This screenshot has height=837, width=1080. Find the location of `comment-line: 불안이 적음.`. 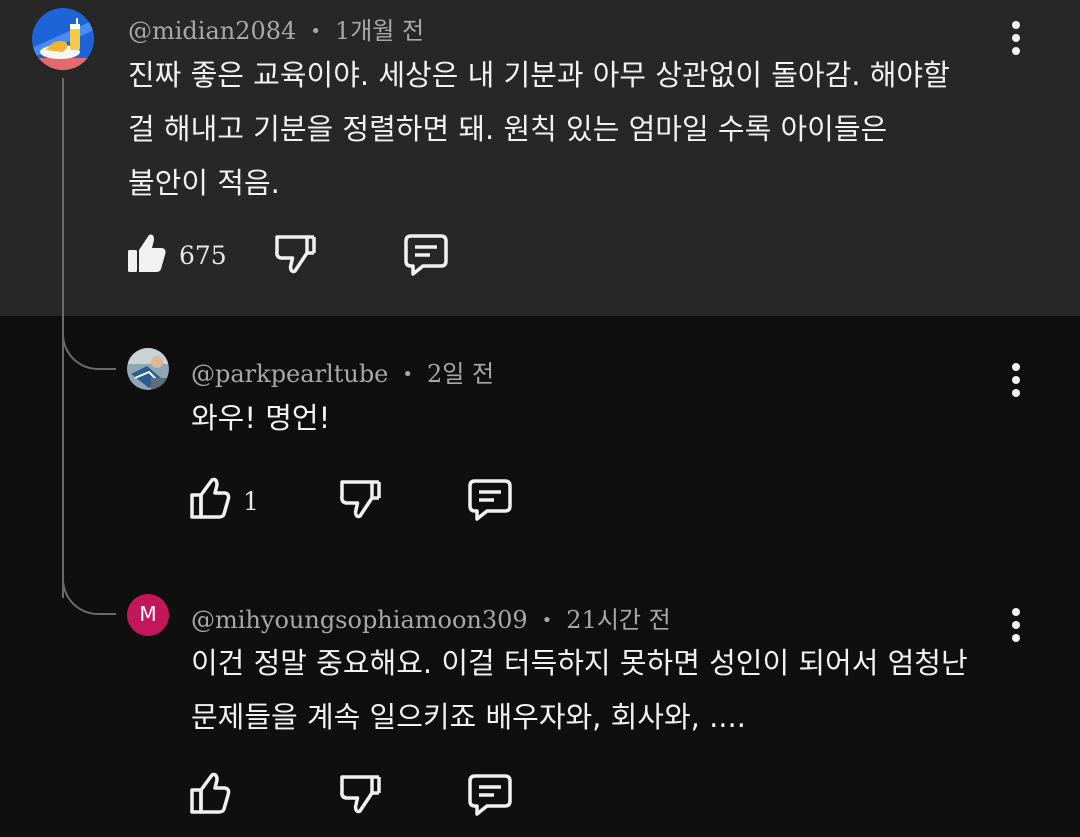

comment-line: 불안이 적음. is located at coordinates (204, 183).